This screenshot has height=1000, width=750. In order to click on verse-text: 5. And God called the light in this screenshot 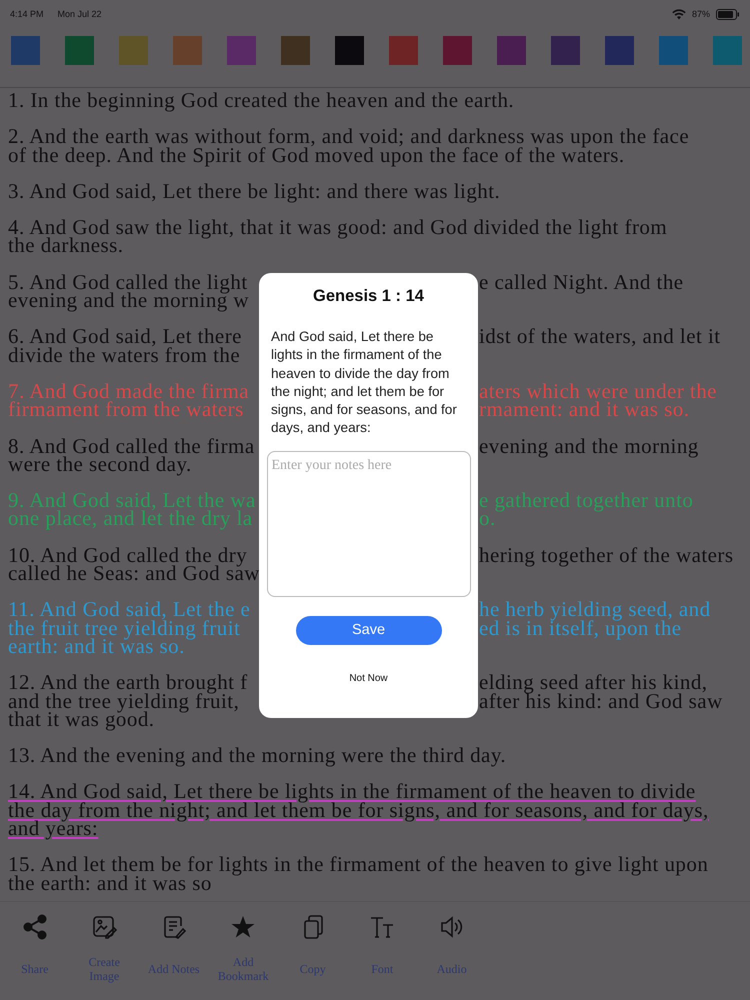, I will do `click(133, 283)`.